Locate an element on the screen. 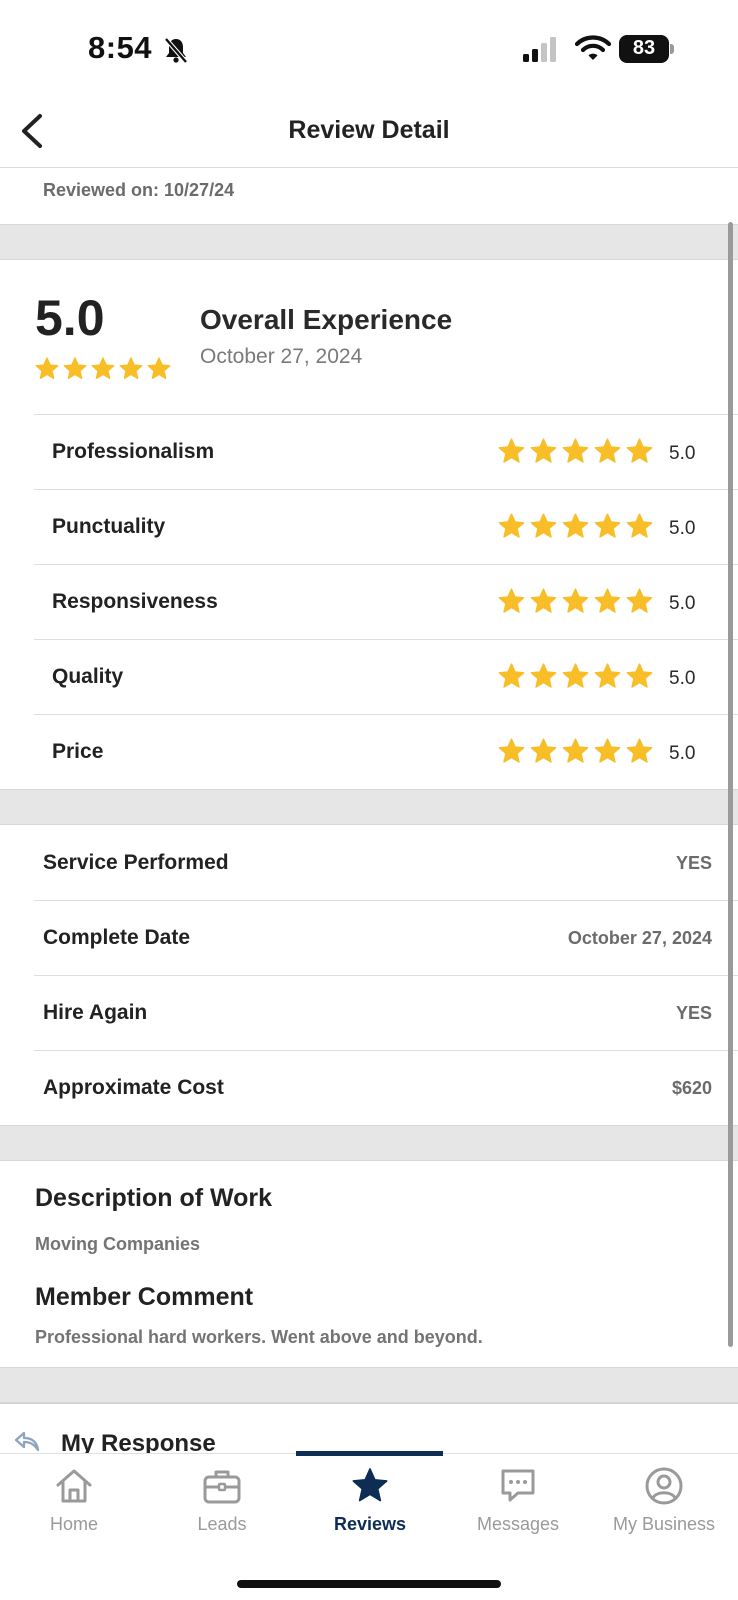 The height and width of the screenshot is (1600, 738). briefcase-icon is located at coordinates (222, 1487).